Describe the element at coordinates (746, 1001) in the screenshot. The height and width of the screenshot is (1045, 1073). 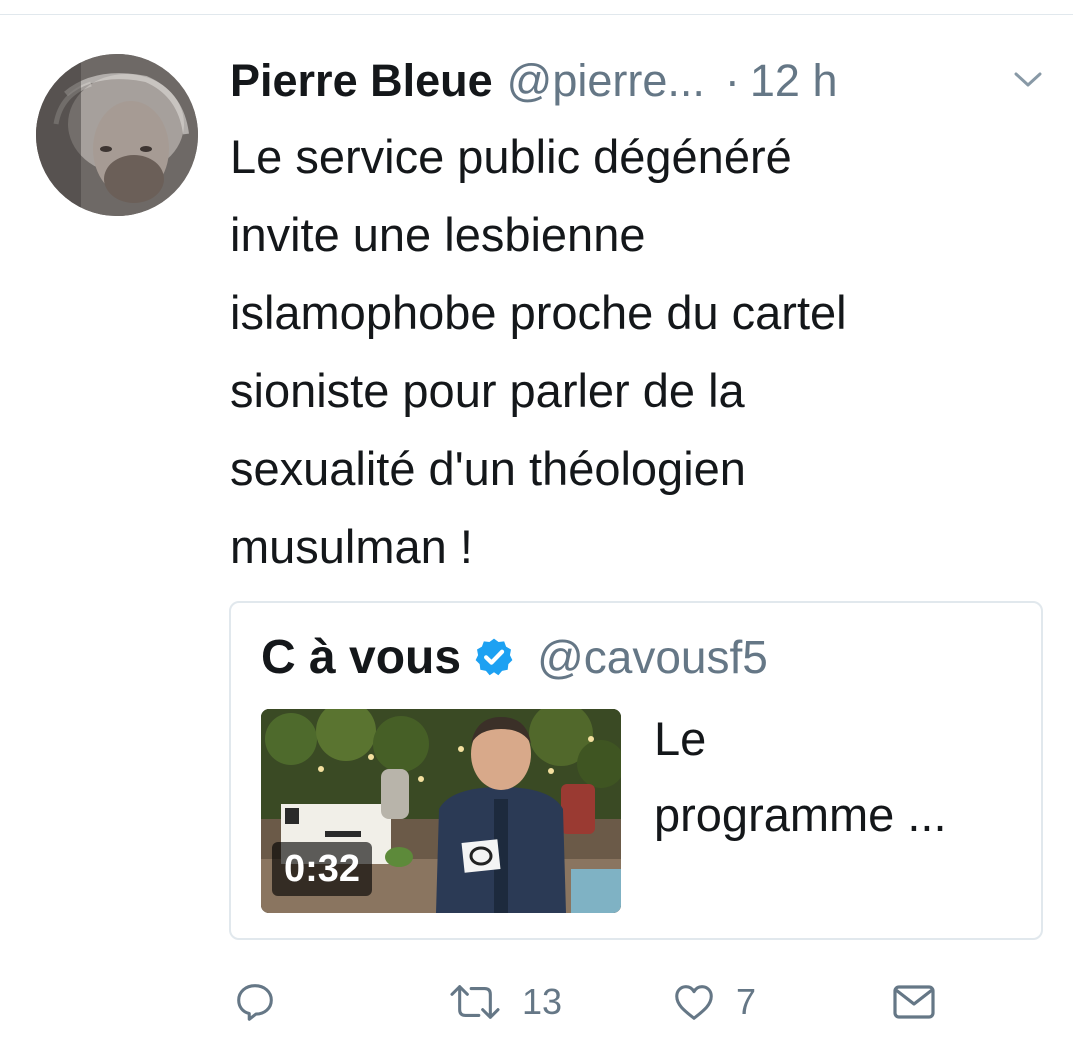
I see `like-count: 7` at that location.